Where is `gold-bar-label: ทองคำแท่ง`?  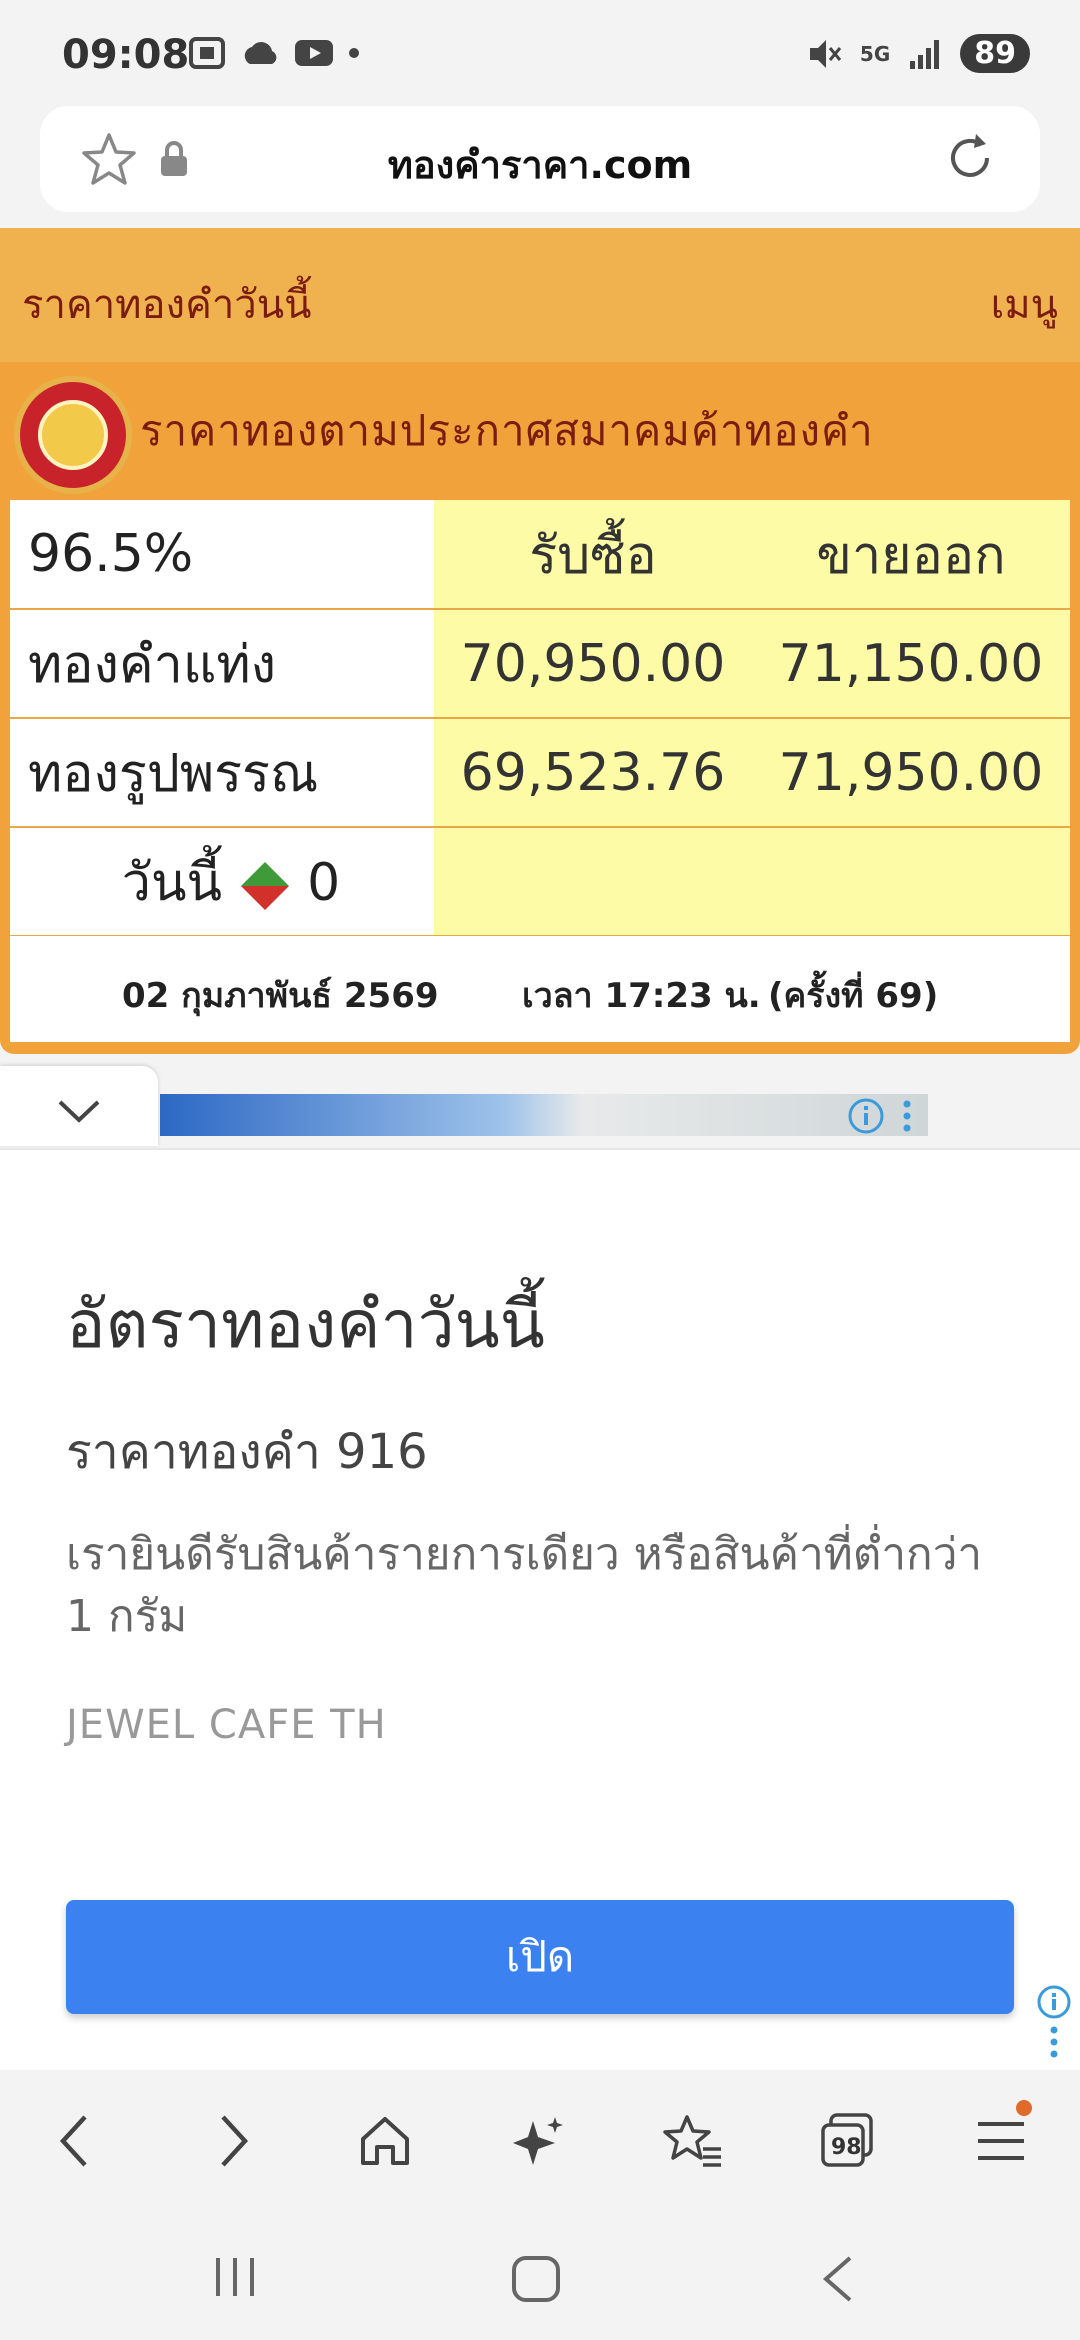 gold-bar-label: ทองคำแท่ง is located at coordinates (222, 664).